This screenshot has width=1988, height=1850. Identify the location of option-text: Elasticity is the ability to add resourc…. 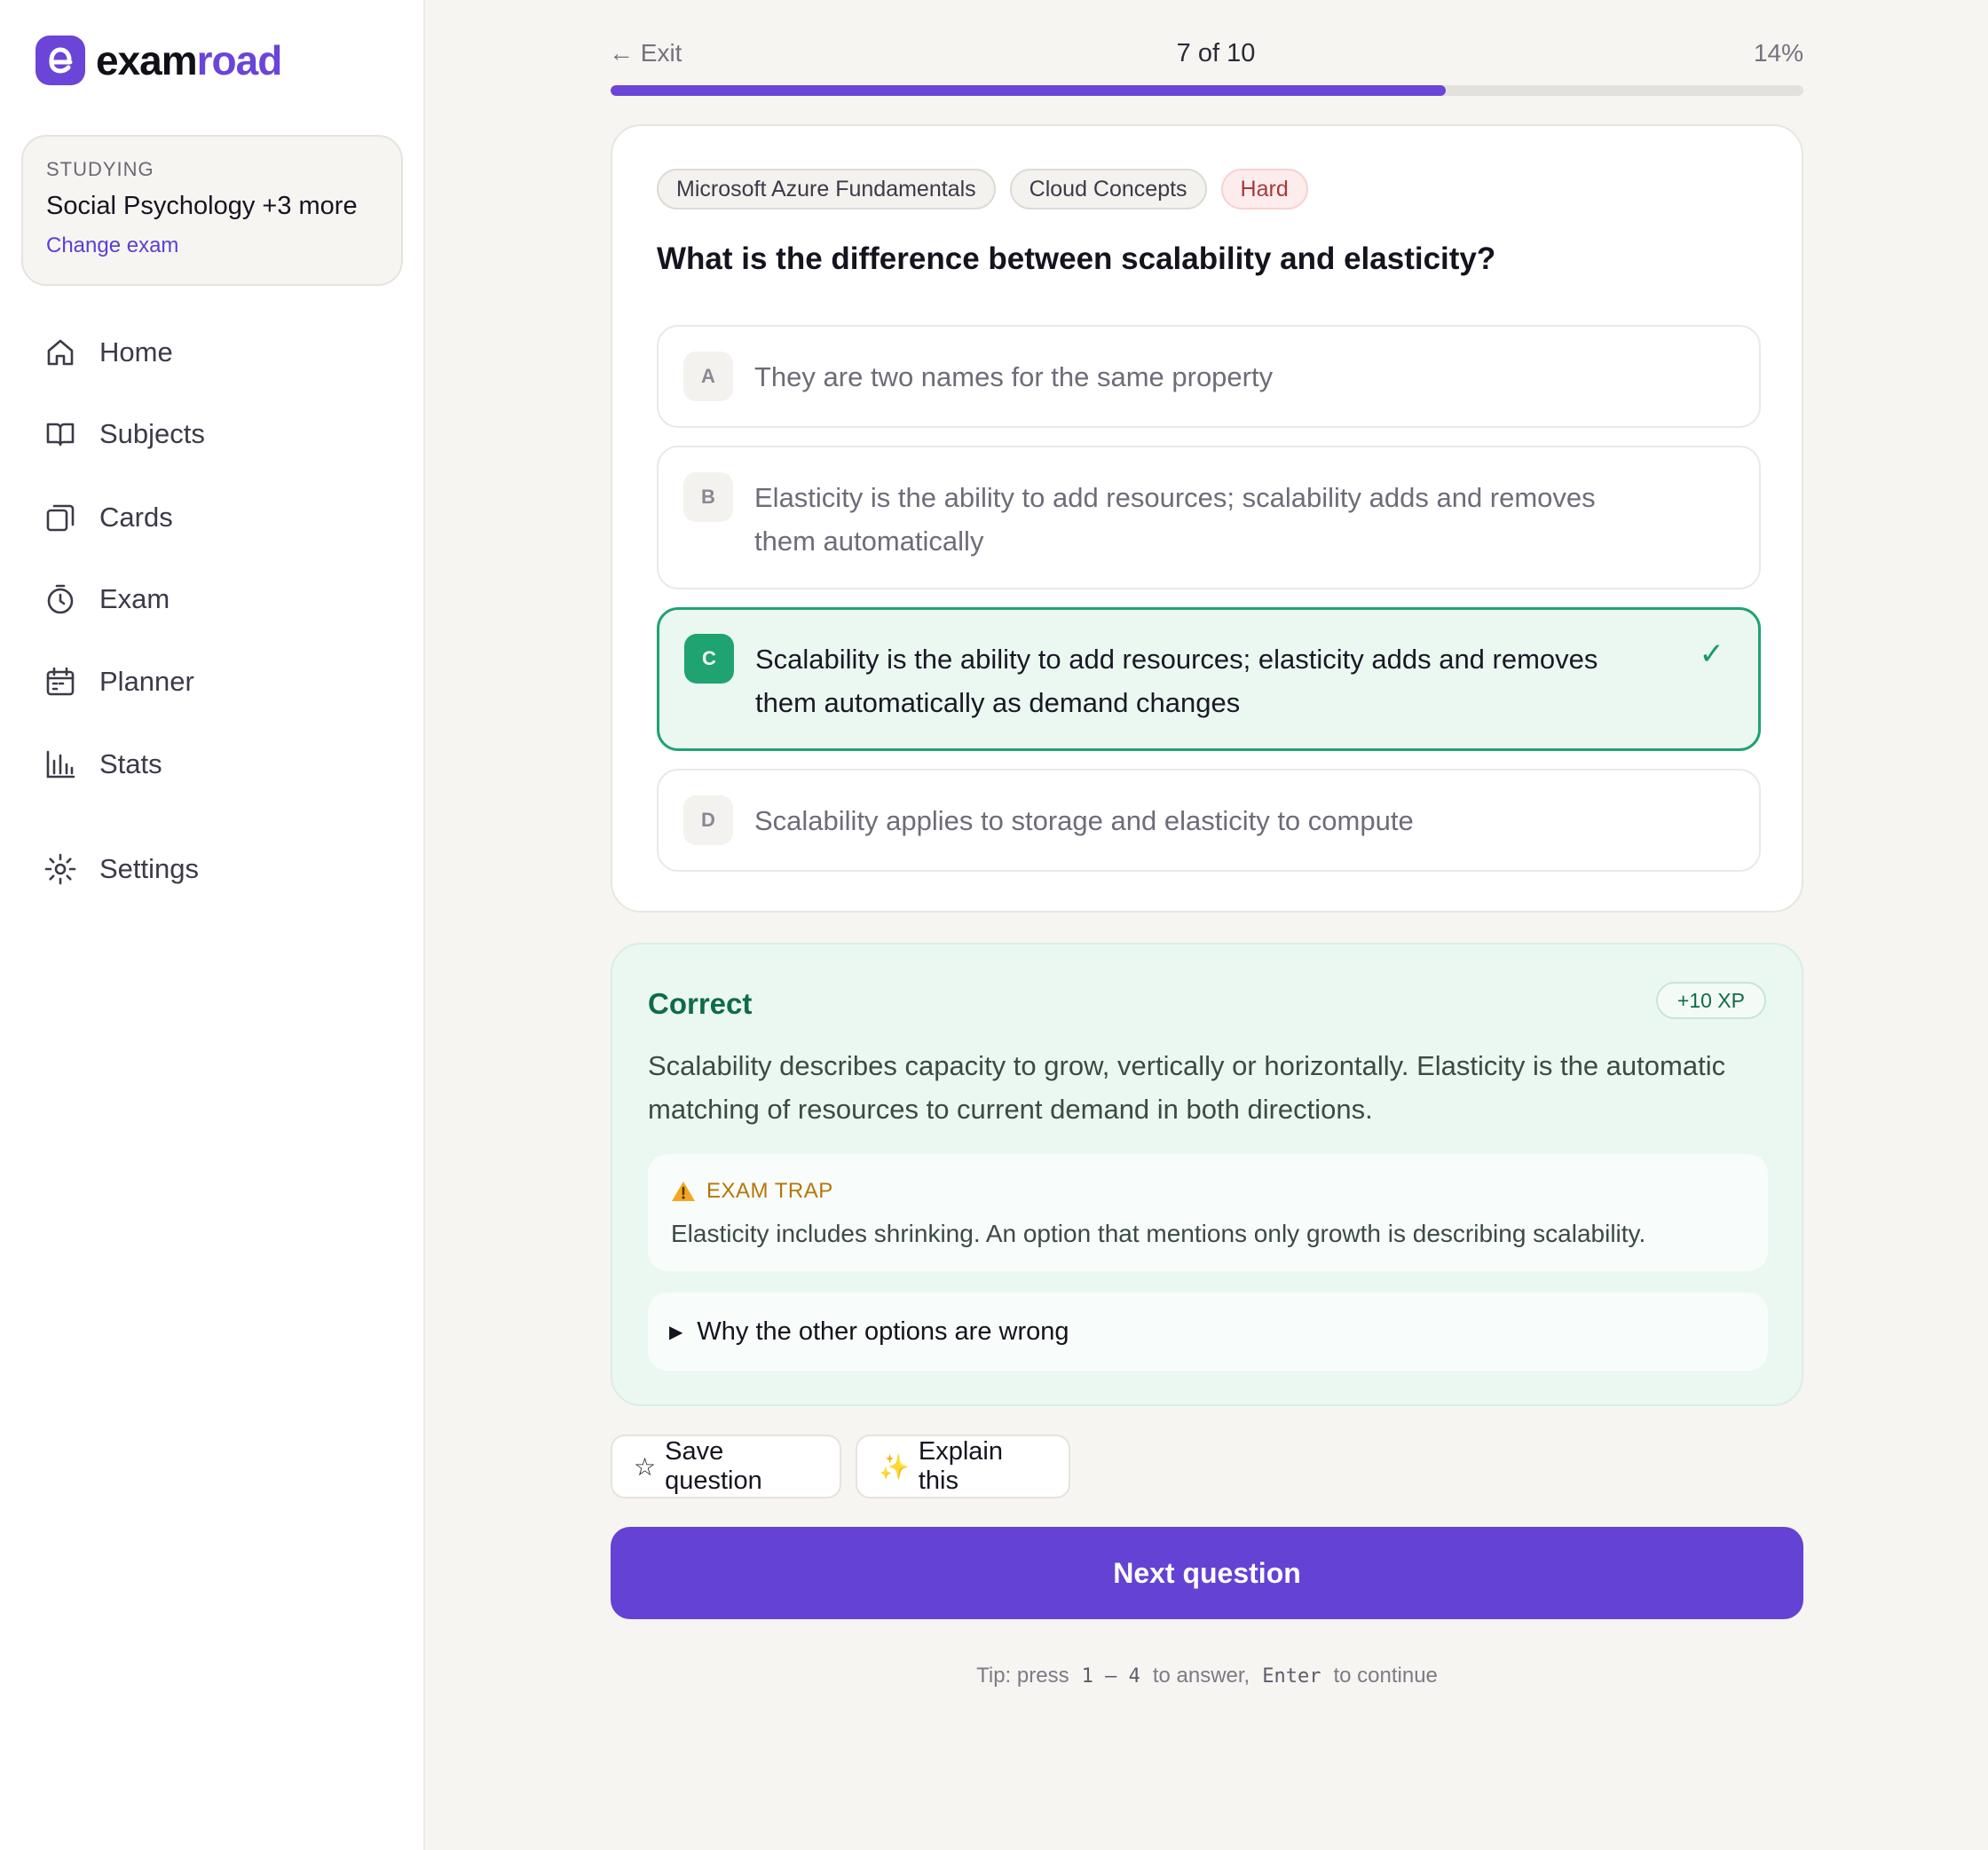
(1175, 519).